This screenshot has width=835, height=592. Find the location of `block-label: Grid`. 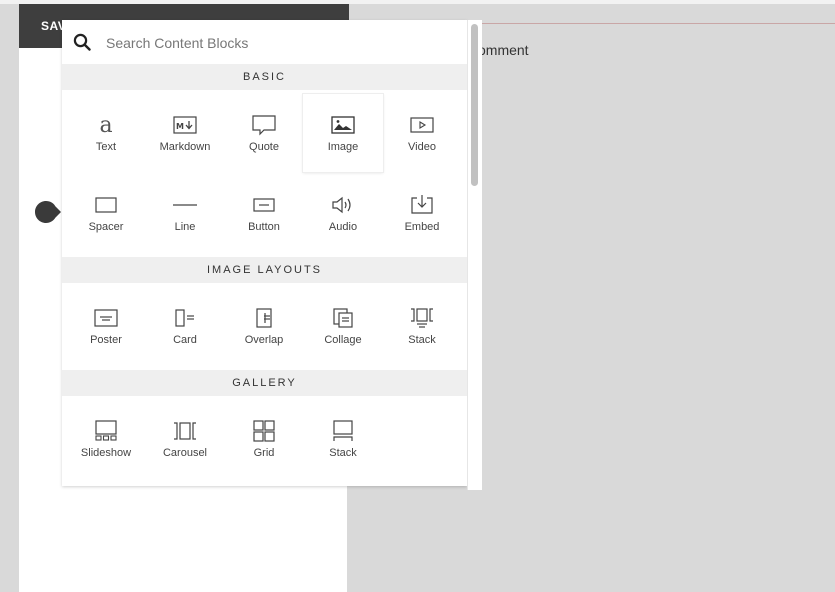

block-label: Grid is located at coordinates (264, 453).